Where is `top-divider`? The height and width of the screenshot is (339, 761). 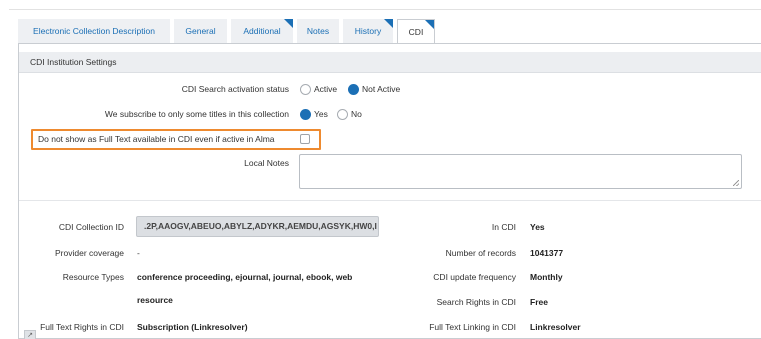 top-divider is located at coordinates (385, 9).